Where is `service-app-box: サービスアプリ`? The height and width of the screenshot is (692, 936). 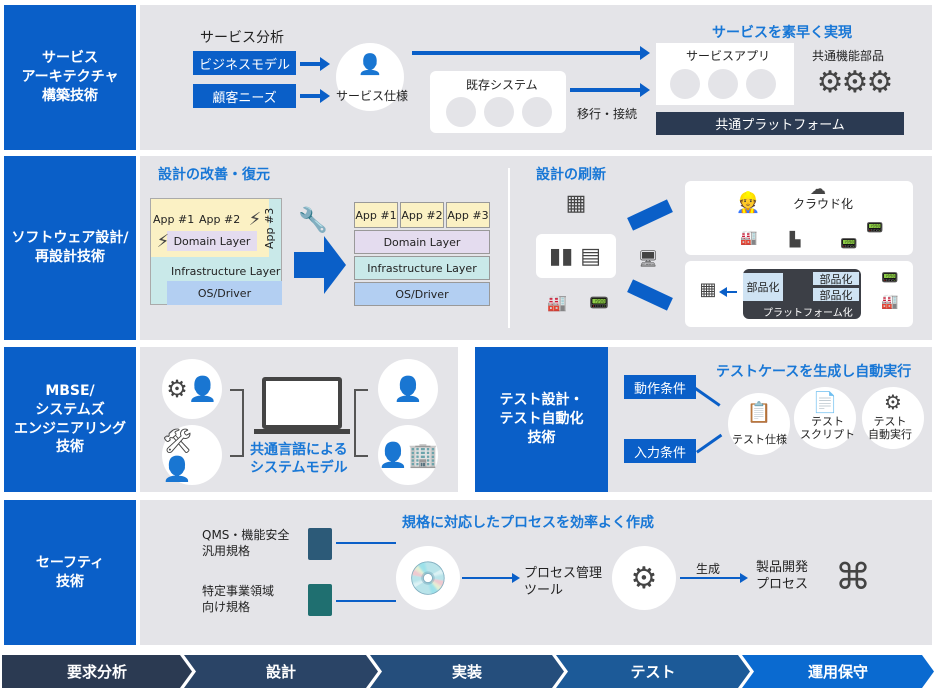
service-app-box: サービスアプリ is located at coordinates (725, 74).